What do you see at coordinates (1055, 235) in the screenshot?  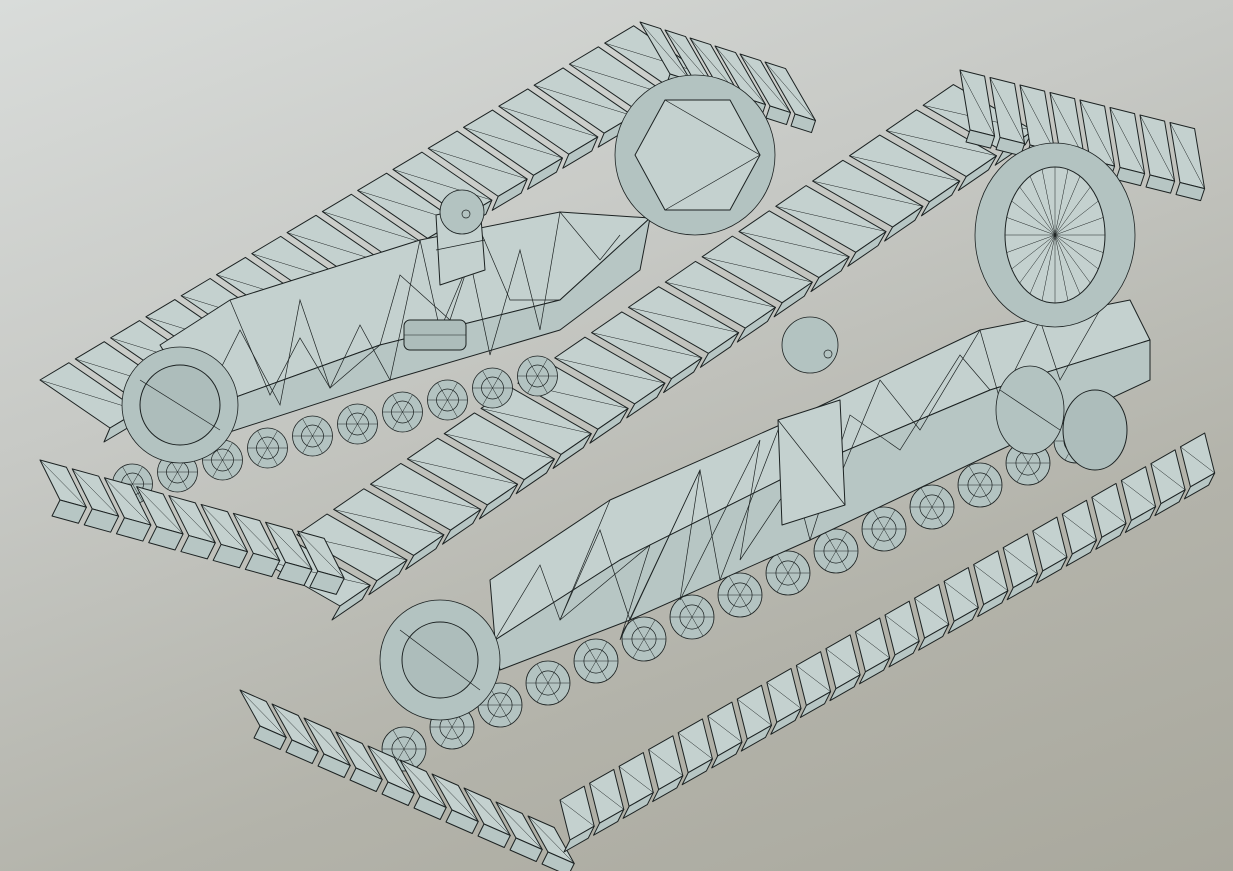 I see `right-sprocket` at bounding box center [1055, 235].